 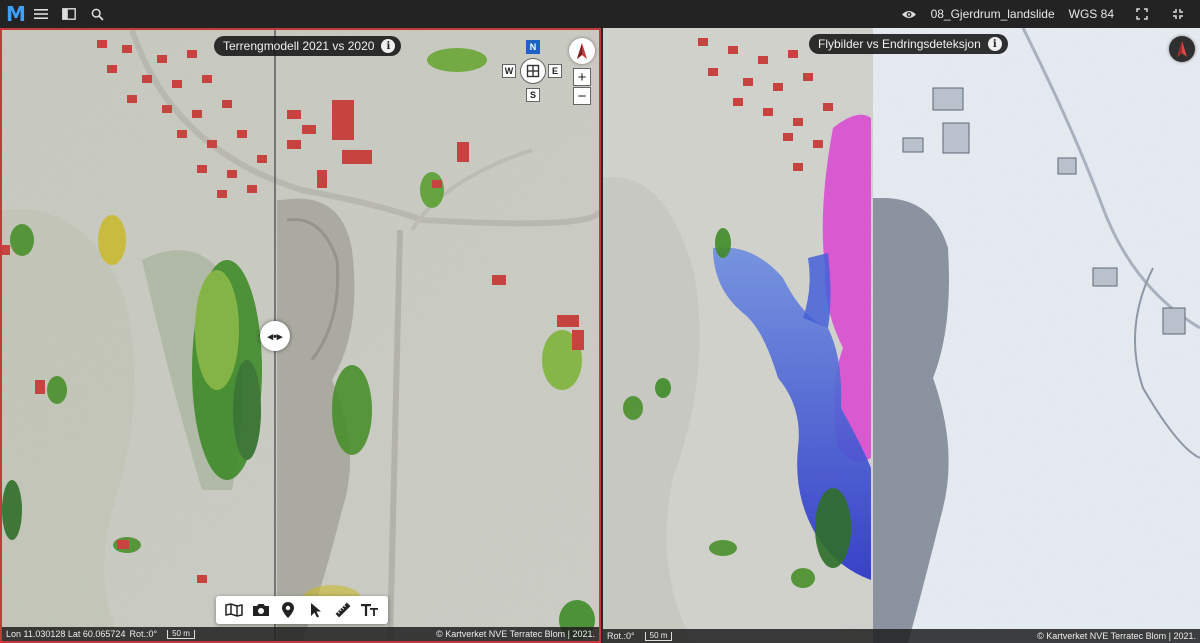 What do you see at coordinates (299, 46) in the screenshot?
I see `left-layer-label-text: Terrengmodell 2021 vs 2020` at bounding box center [299, 46].